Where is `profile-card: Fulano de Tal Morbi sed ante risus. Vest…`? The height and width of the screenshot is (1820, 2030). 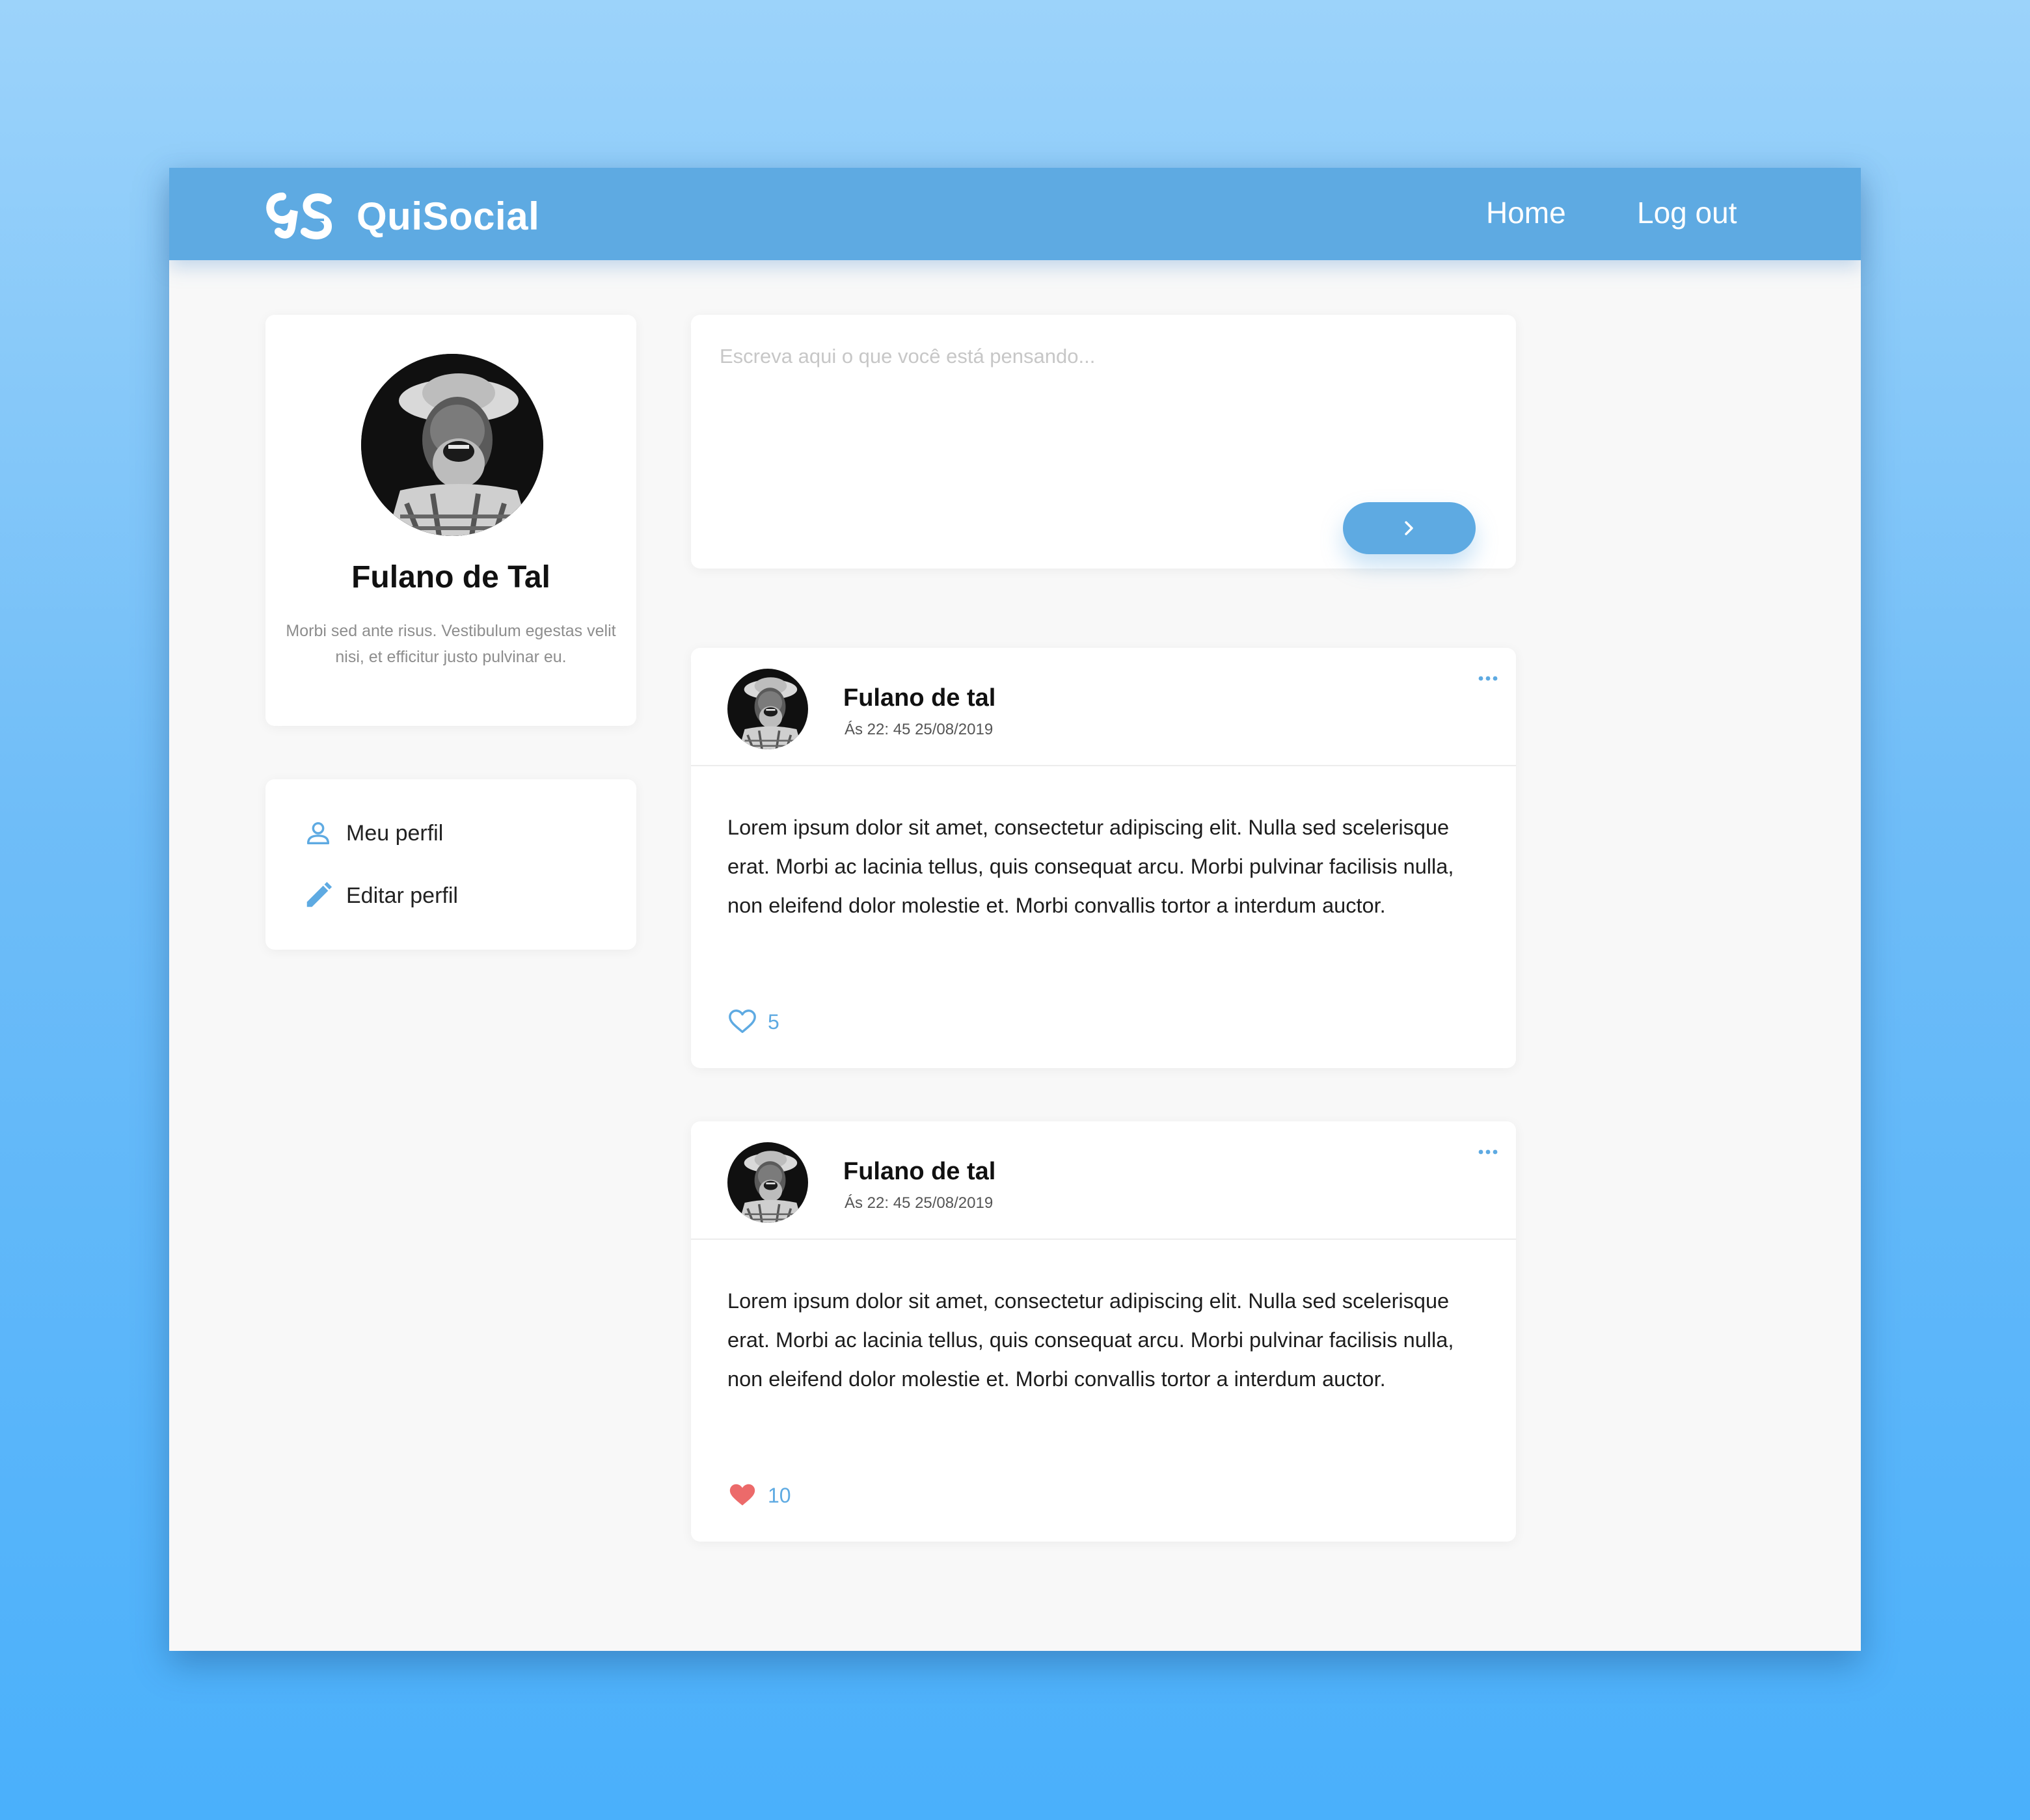 profile-card: Fulano de Tal Morbi sed ante risus. Vest… is located at coordinates (450, 520).